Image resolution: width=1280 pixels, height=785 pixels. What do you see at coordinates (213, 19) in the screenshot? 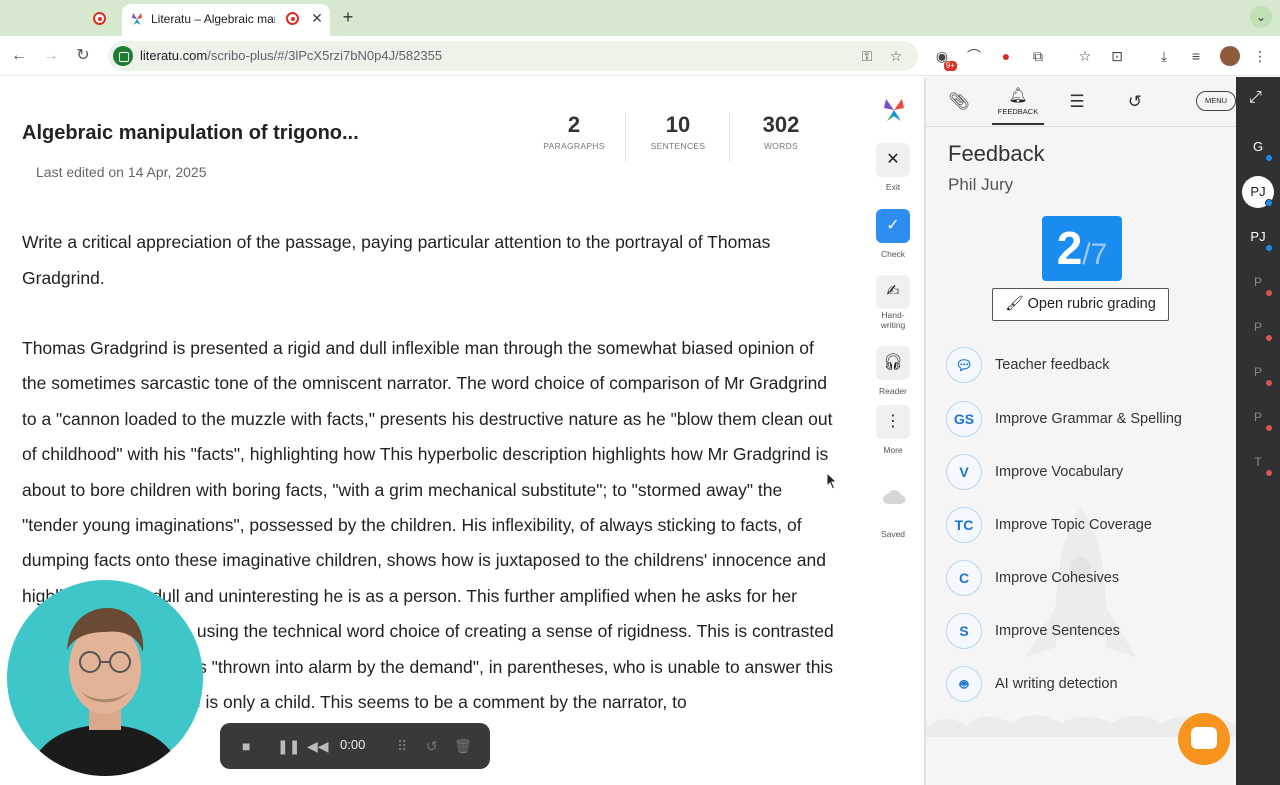
I see `tab-title: Literatu – Algebraic manip` at bounding box center [213, 19].